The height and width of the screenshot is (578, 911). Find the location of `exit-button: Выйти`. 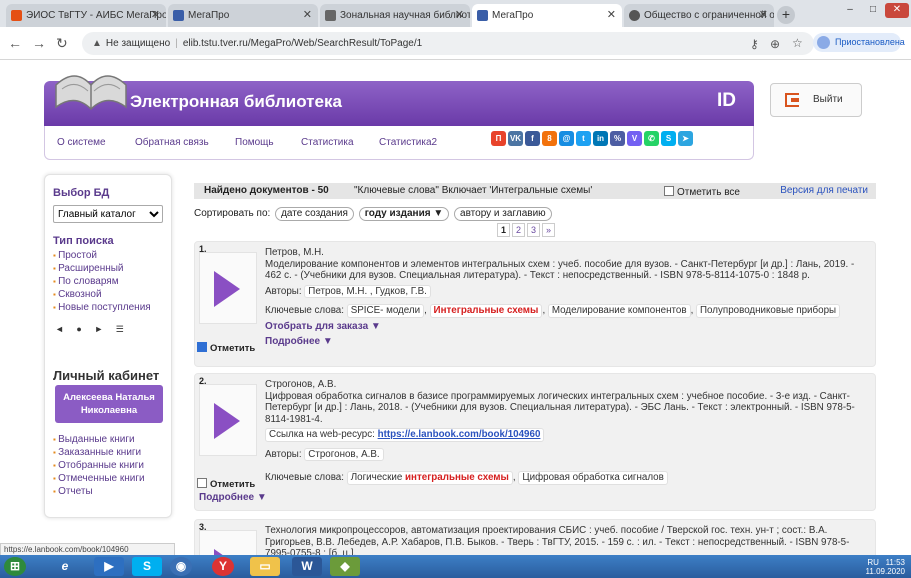

exit-button: Выйти is located at coordinates (816, 100).